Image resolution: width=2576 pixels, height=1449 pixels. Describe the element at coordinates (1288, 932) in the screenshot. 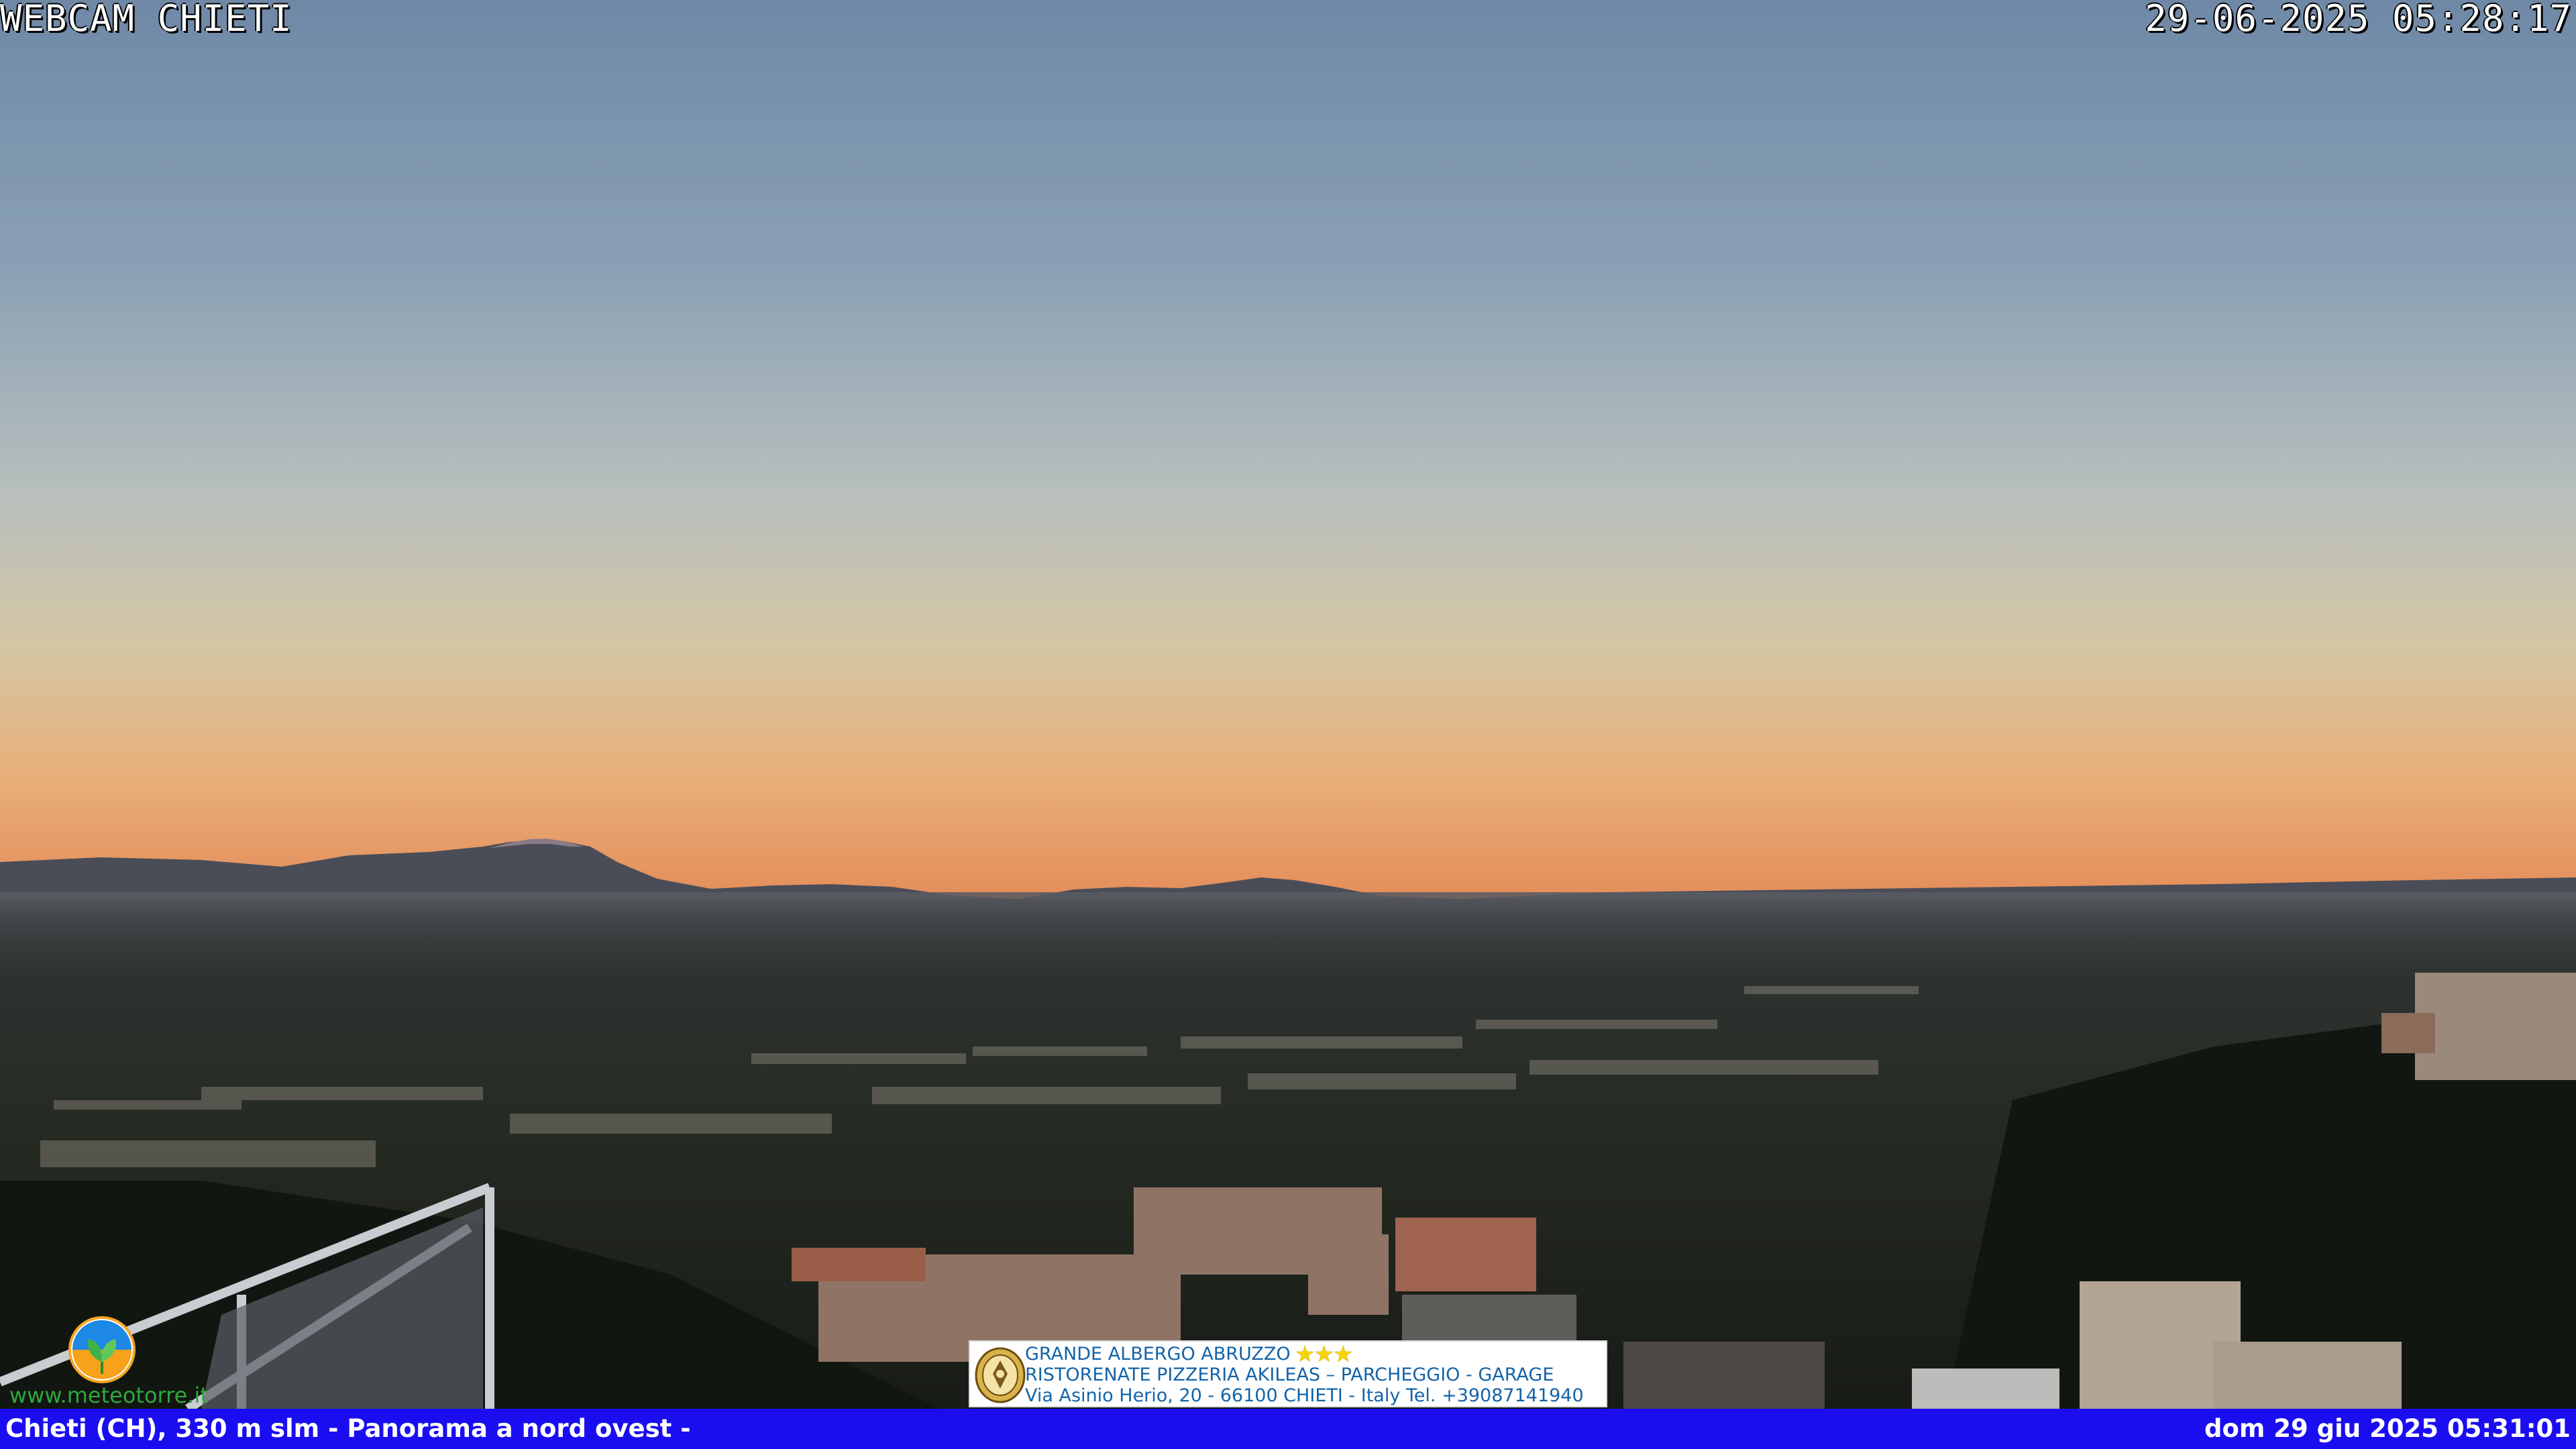

I see `haze` at that location.